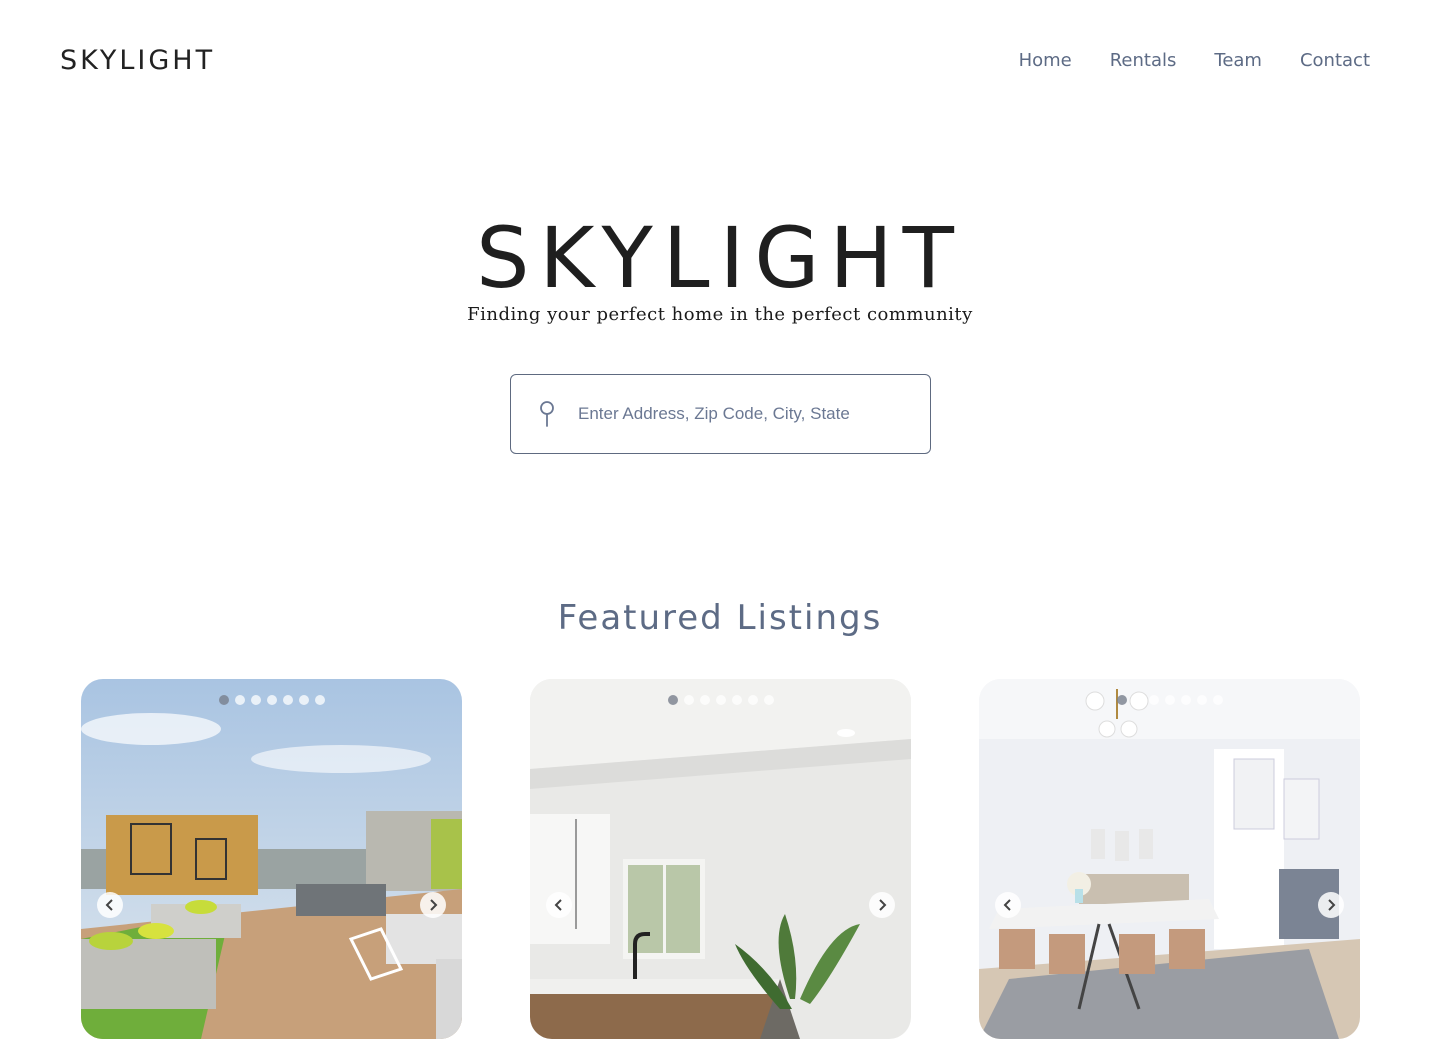 The image size is (1440, 1039). What do you see at coordinates (738, 414) in the screenshot?
I see `search-input` at bounding box center [738, 414].